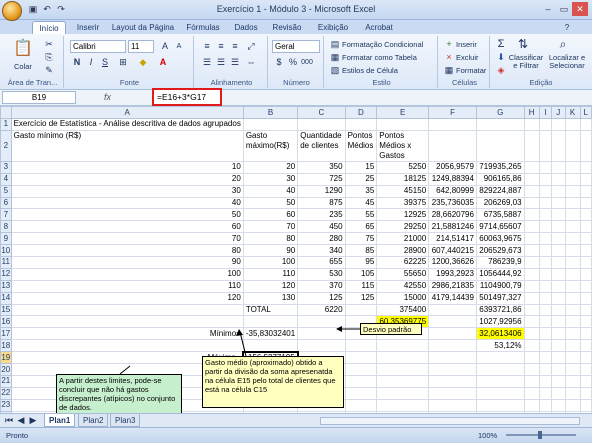 The height and width of the screenshot is (443, 592). I want to click on merge-icon: ⇔, so click(251, 62).